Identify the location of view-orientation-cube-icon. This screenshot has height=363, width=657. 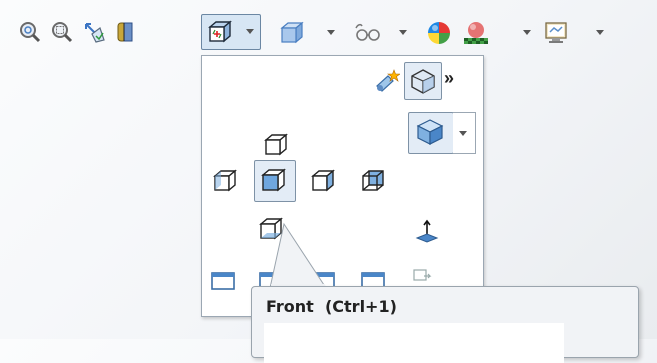
(220, 31).